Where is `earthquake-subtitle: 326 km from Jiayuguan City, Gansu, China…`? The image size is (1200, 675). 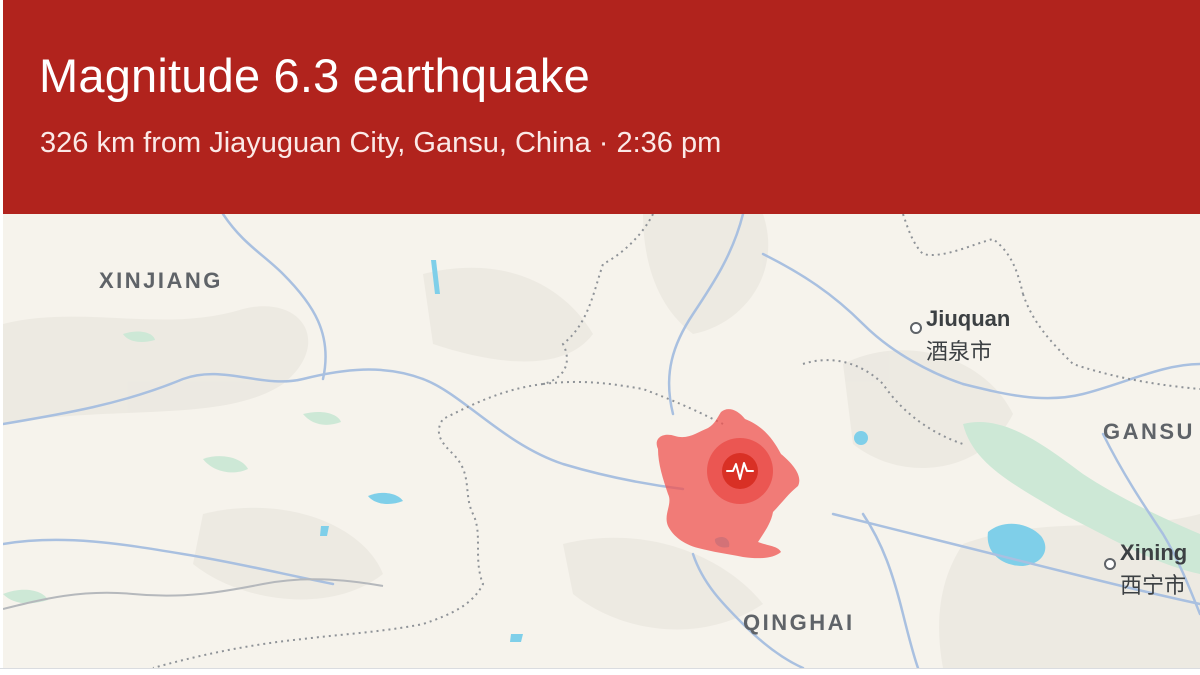 earthquake-subtitle: 326 km from Jiayuguan City, Gansu, China… is located at coordinates (381, 143).